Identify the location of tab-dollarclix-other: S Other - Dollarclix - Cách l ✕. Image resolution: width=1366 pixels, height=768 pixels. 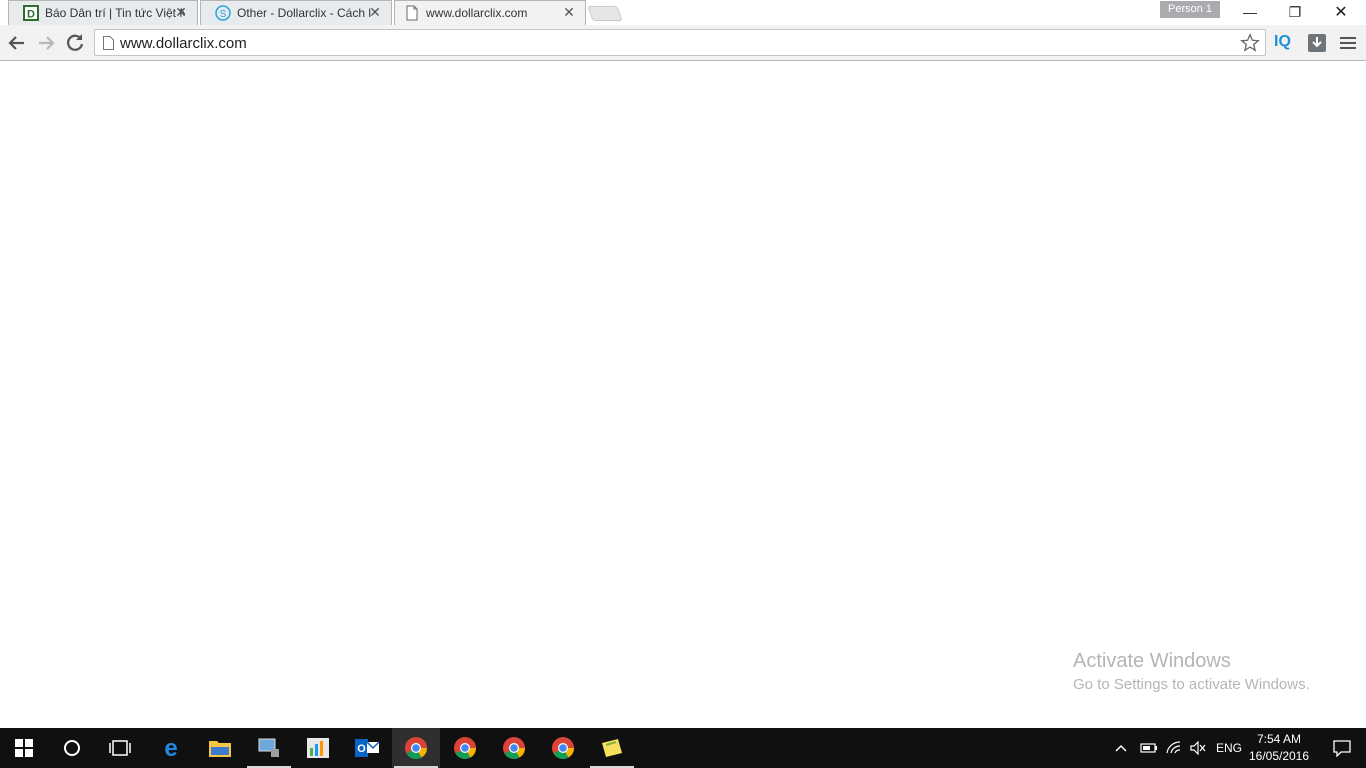
(296, 12).